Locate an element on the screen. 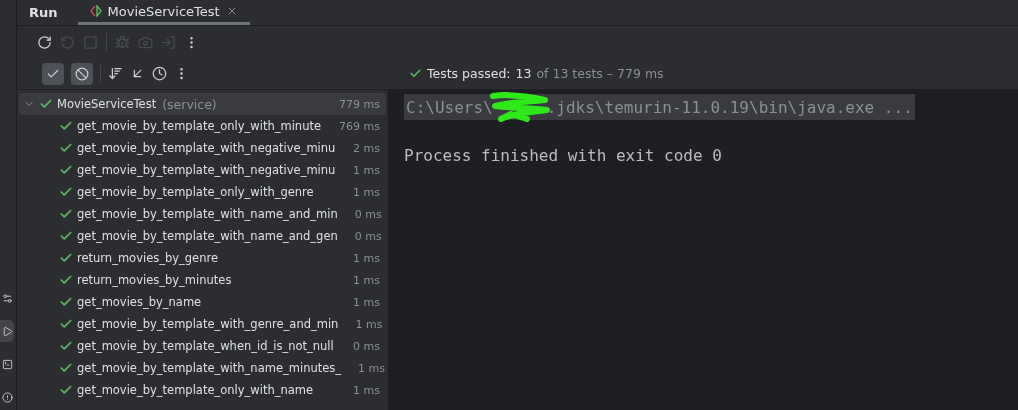 This screenshot has width=1018, height=410. test-name: get_movie_by_template_with_genre_and_min is located at coordinates (208, 324).